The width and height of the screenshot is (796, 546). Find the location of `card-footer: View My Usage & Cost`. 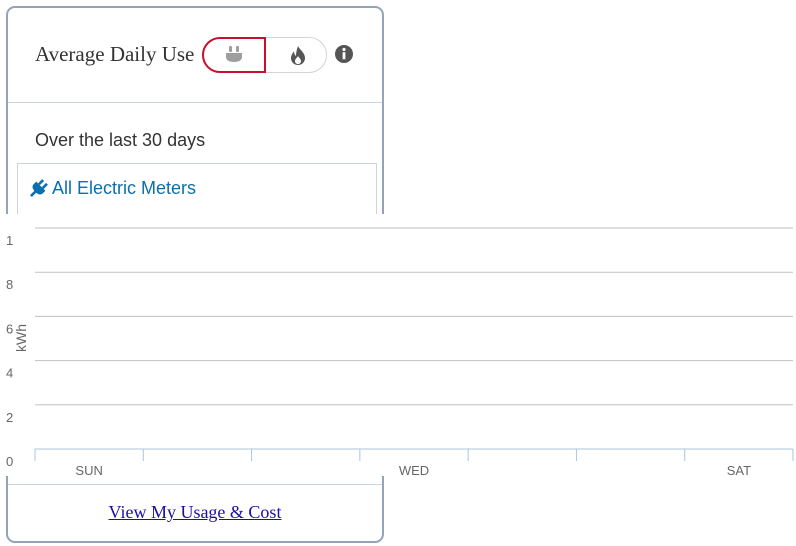

card-footer: View My Usage & Cost is located at coordinates (195, 513).